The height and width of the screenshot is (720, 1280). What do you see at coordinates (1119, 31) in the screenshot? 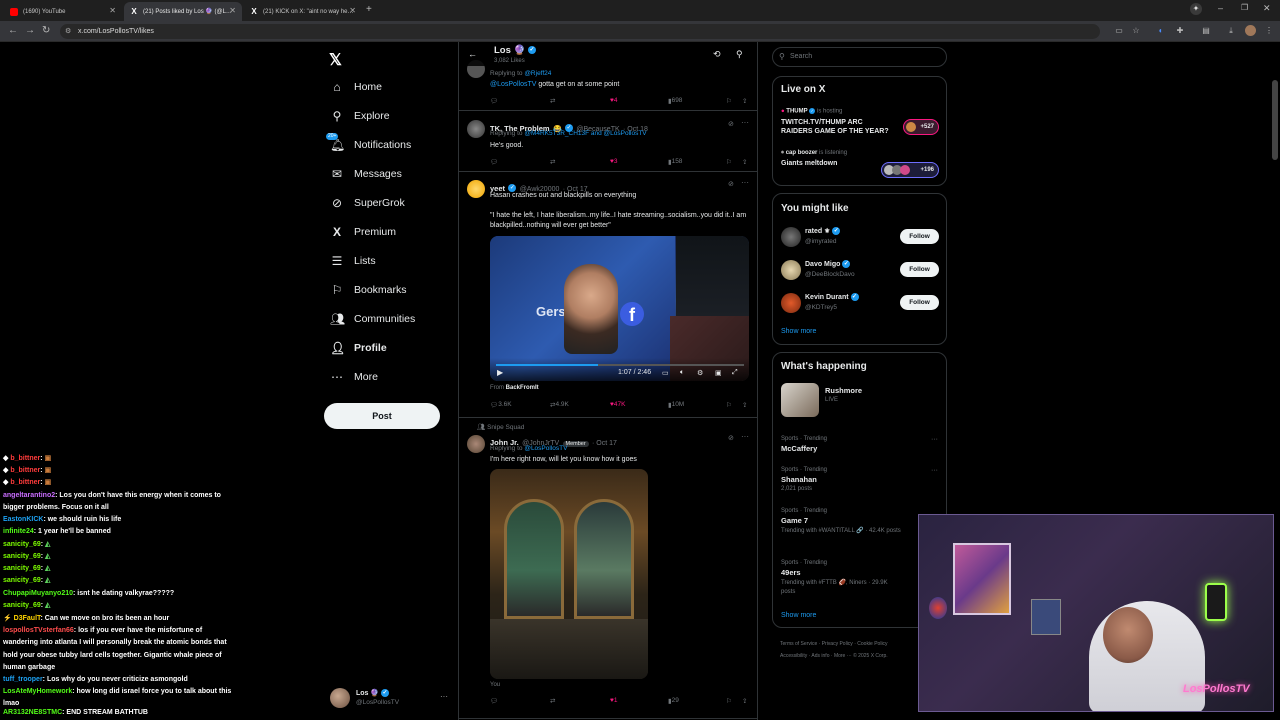
I see `cast-icon: ▭` at bounding box center [1119, 31].